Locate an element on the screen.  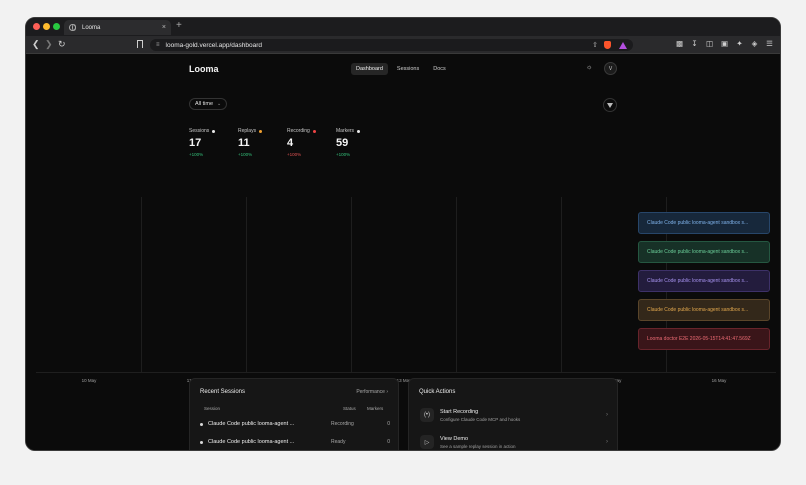
metric-replays: Replays 11 +100% is located at coordinates (262, 142).